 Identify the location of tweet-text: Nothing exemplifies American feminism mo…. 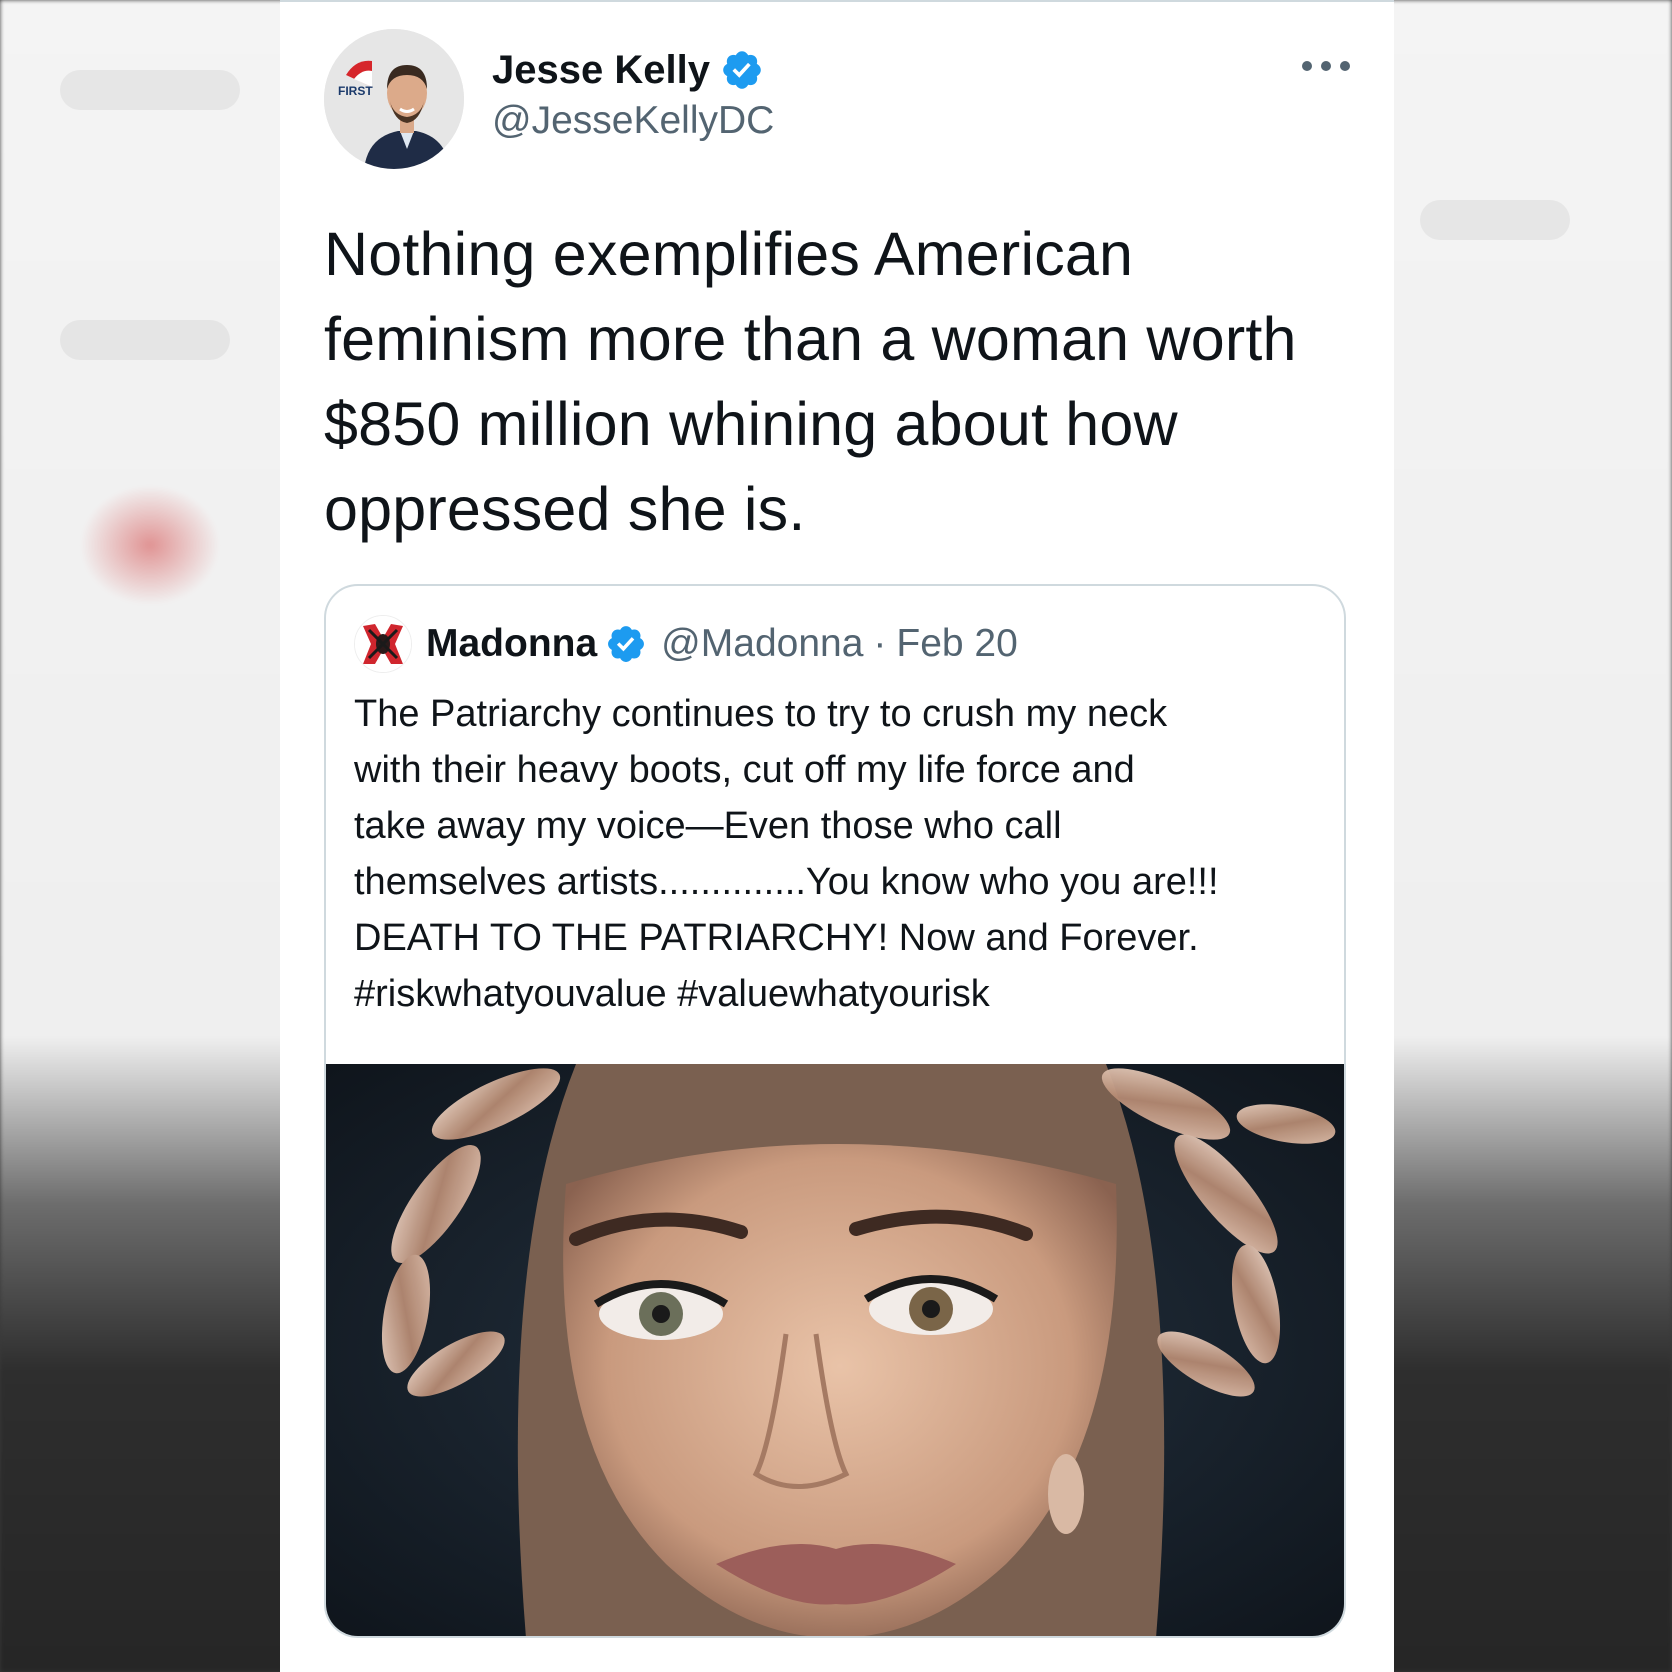
(810, 381).